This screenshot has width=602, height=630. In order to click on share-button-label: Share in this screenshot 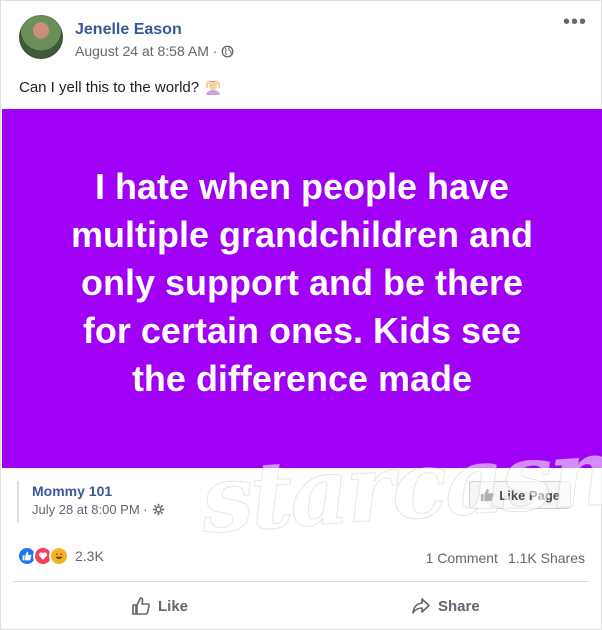, I will do `click(459, 606)`.